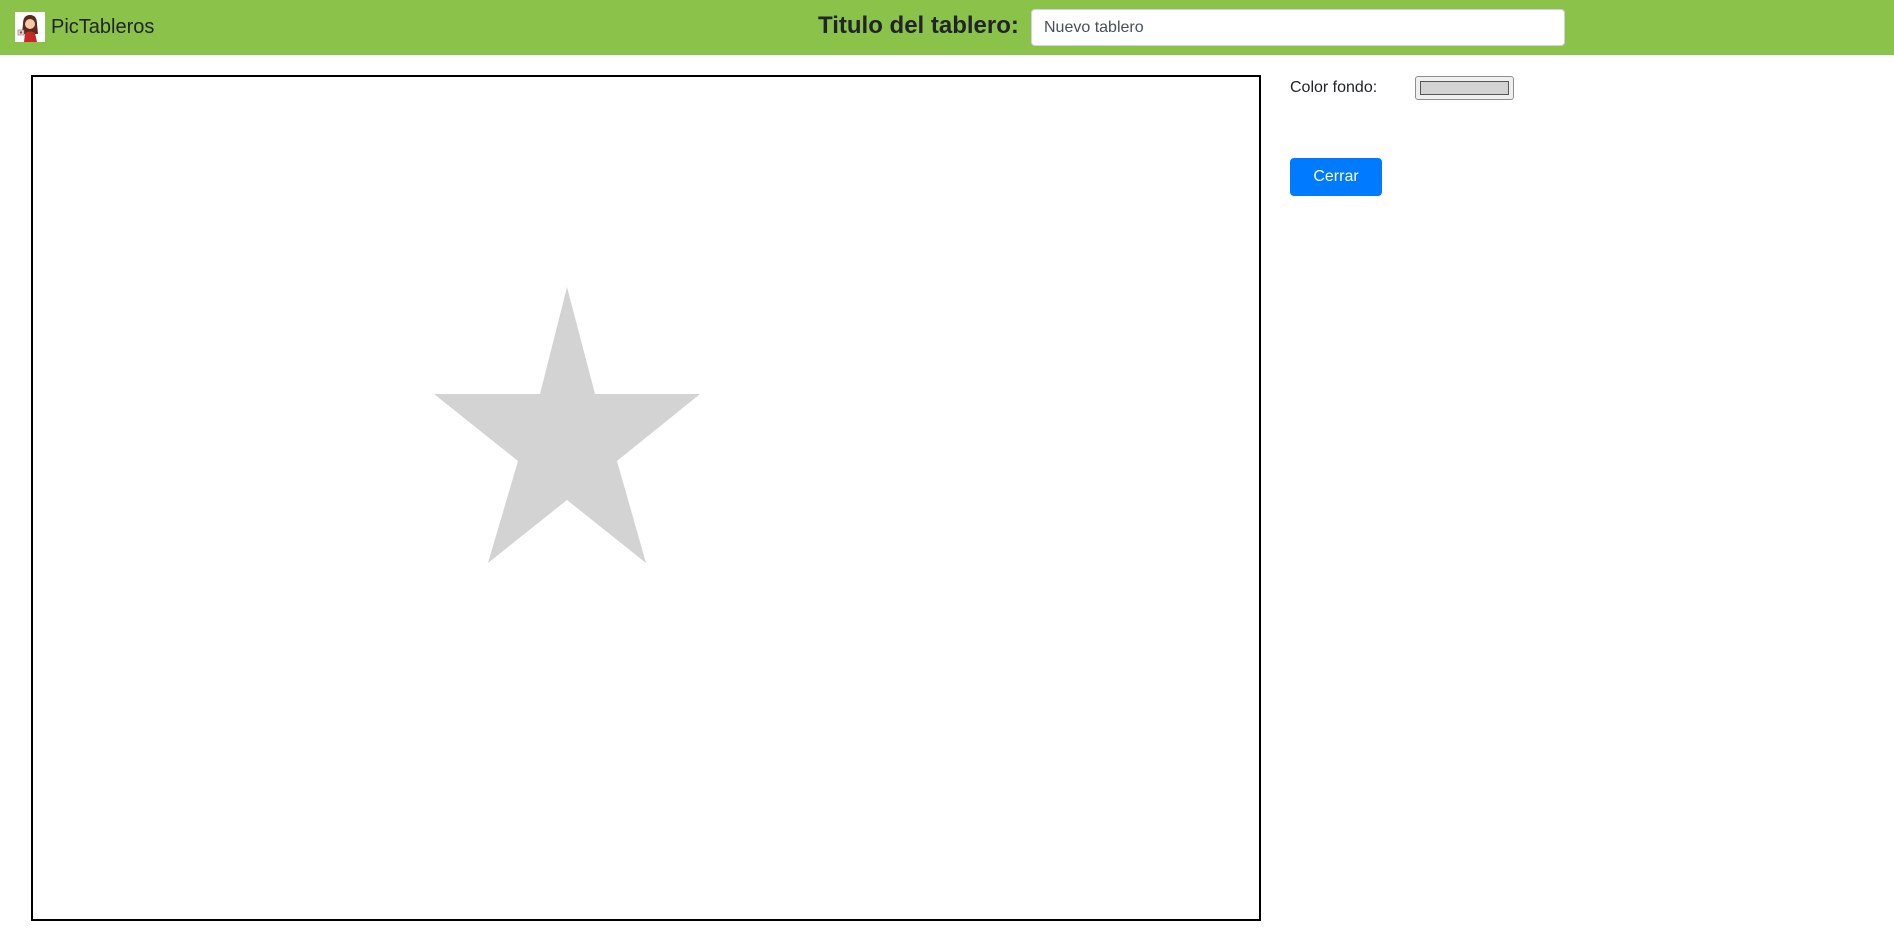 This screenshot has height=931, width=1894. I want to click on brand-link: PicTableros, so click(84, 27).